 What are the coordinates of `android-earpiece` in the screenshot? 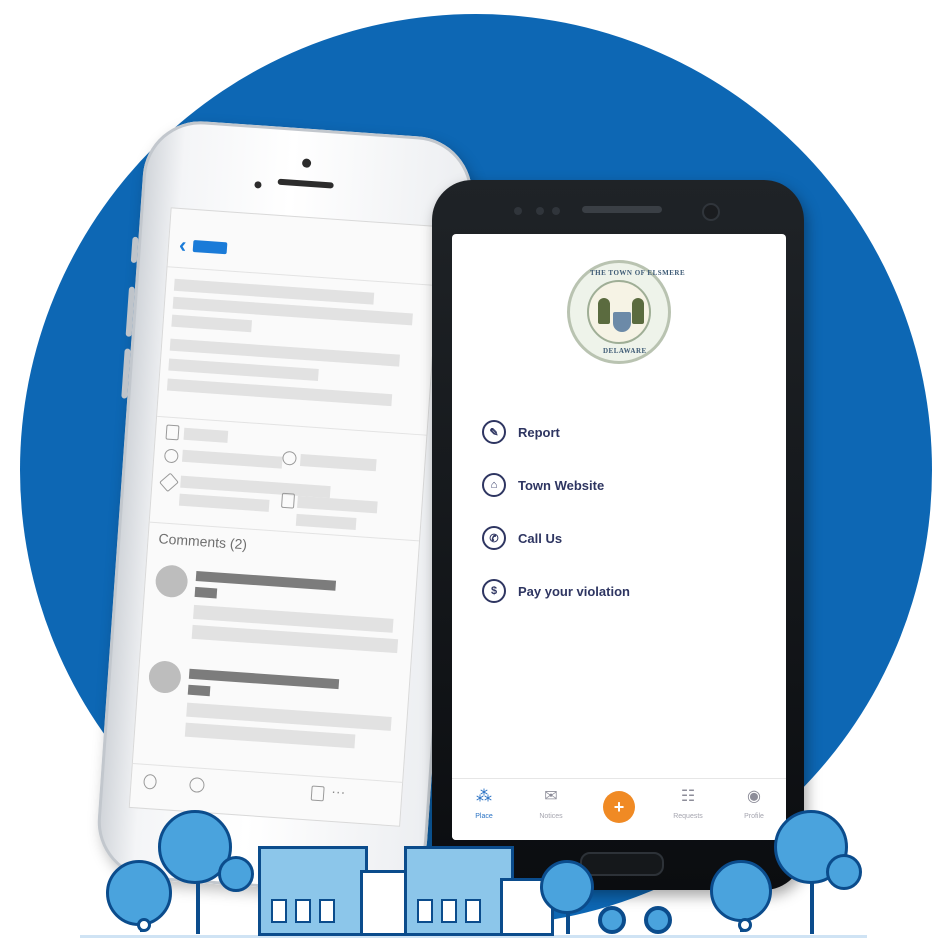 It's located at (622, 209).